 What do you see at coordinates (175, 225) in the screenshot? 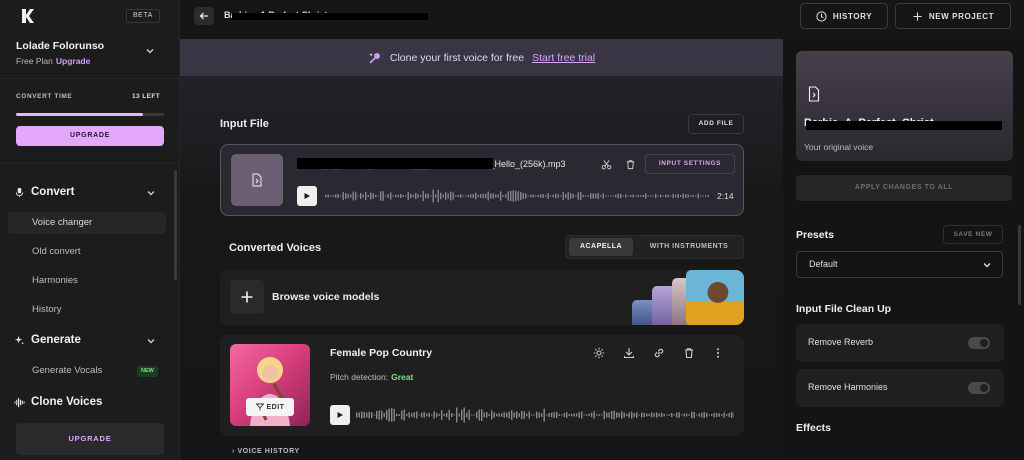
I see `sidebar-scrollbar` at bounding box center [175, 225].